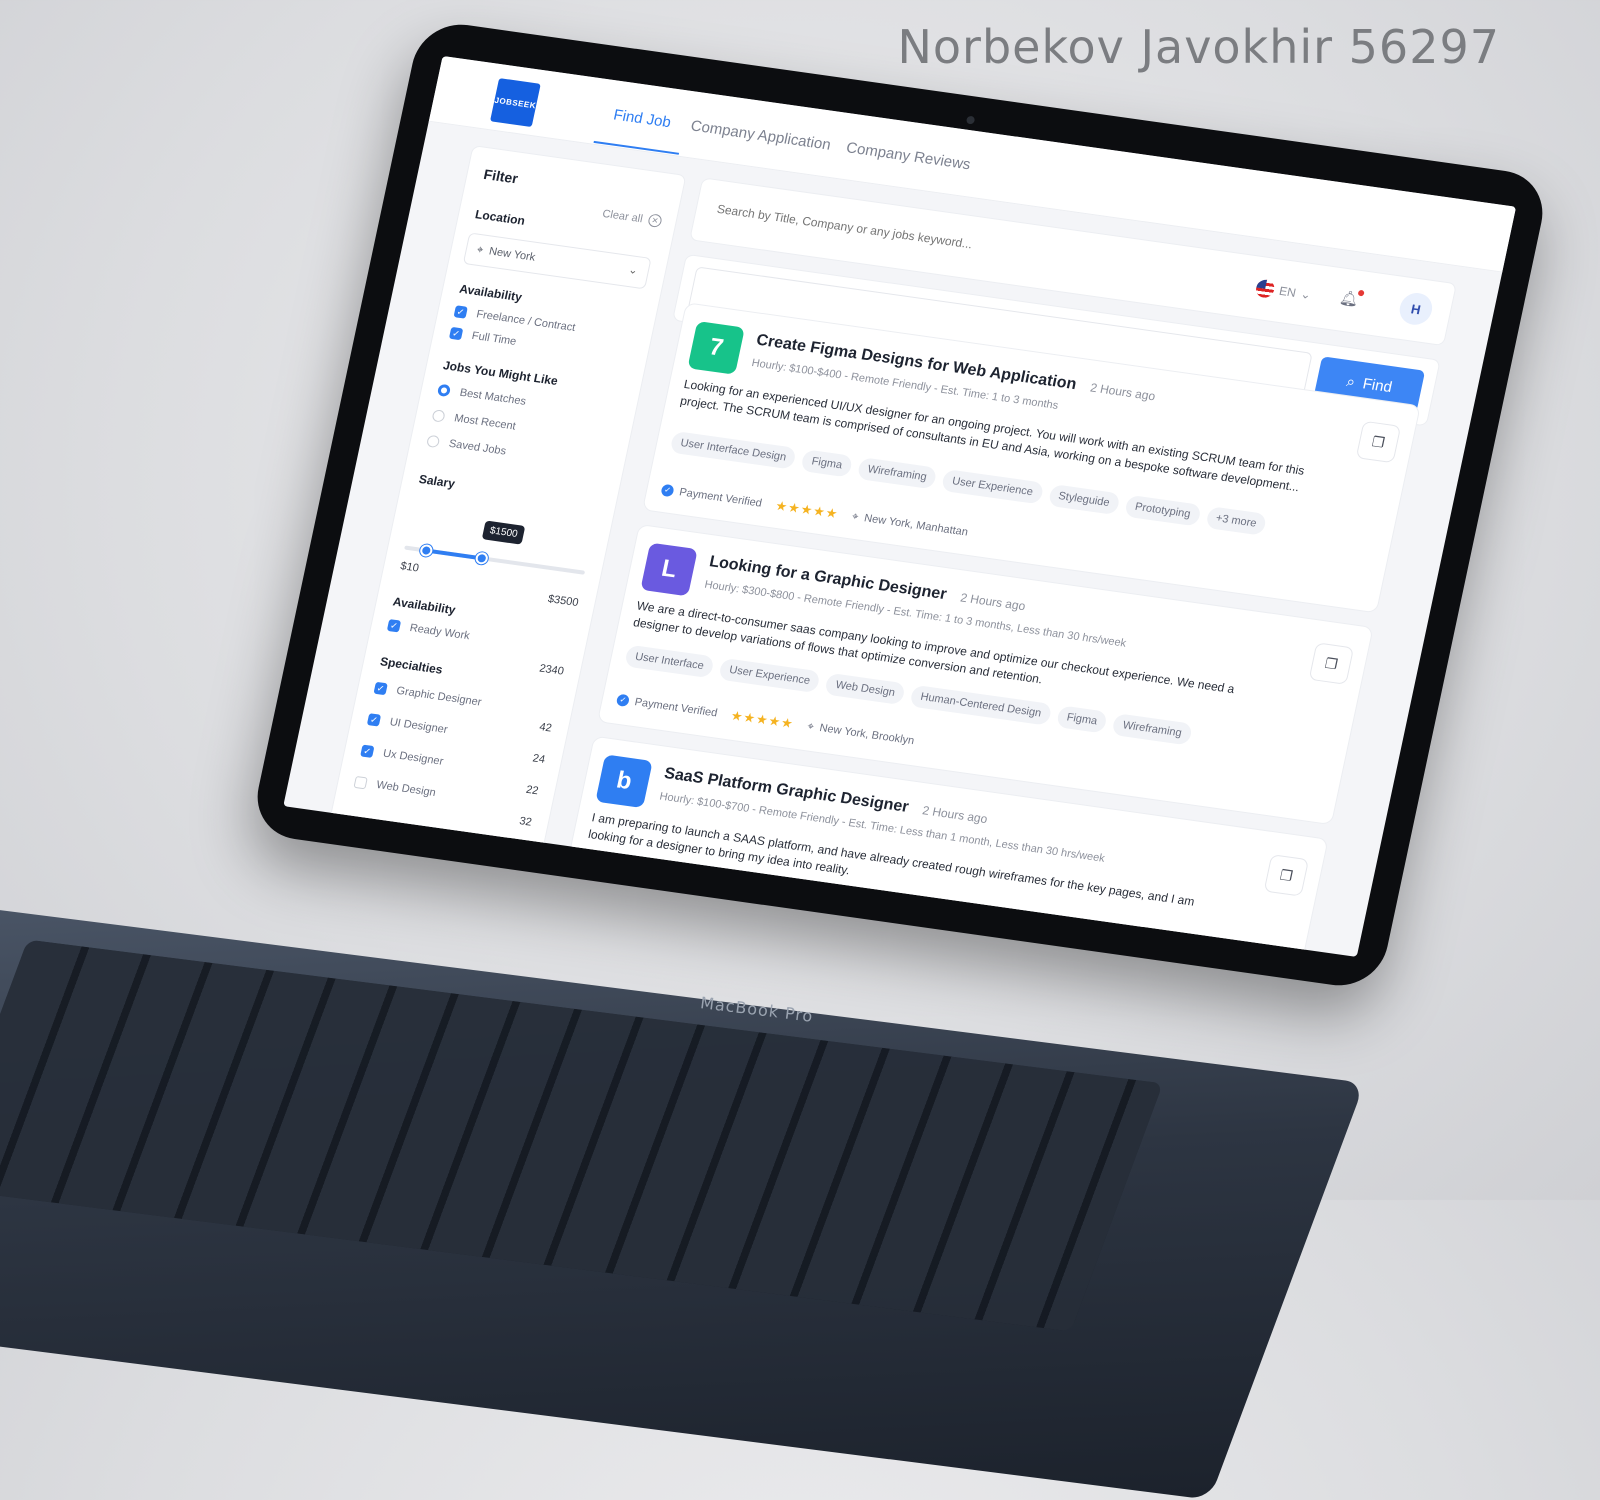  What do you see at coordinates (551, 670) in the screenshot?
I see `ready-work-count: 2340` at bounding box center [551, 670].